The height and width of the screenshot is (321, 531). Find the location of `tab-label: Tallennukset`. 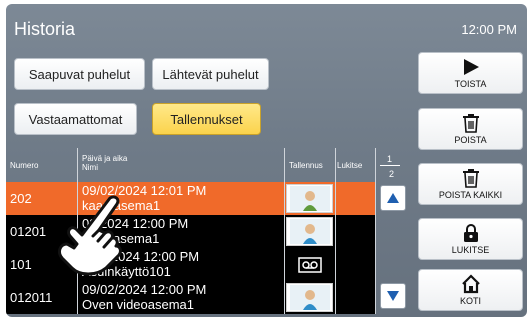

tab-label: Tallennukset is located at coordinates (206, 119).